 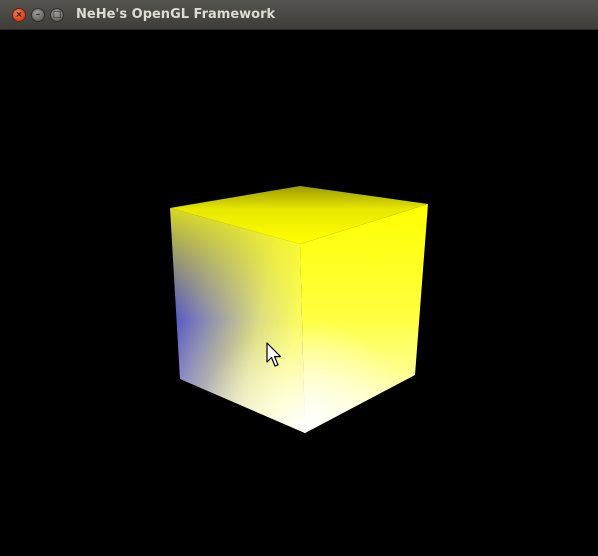 I want to click on maximize-button: □, so click(x=57, y=15).